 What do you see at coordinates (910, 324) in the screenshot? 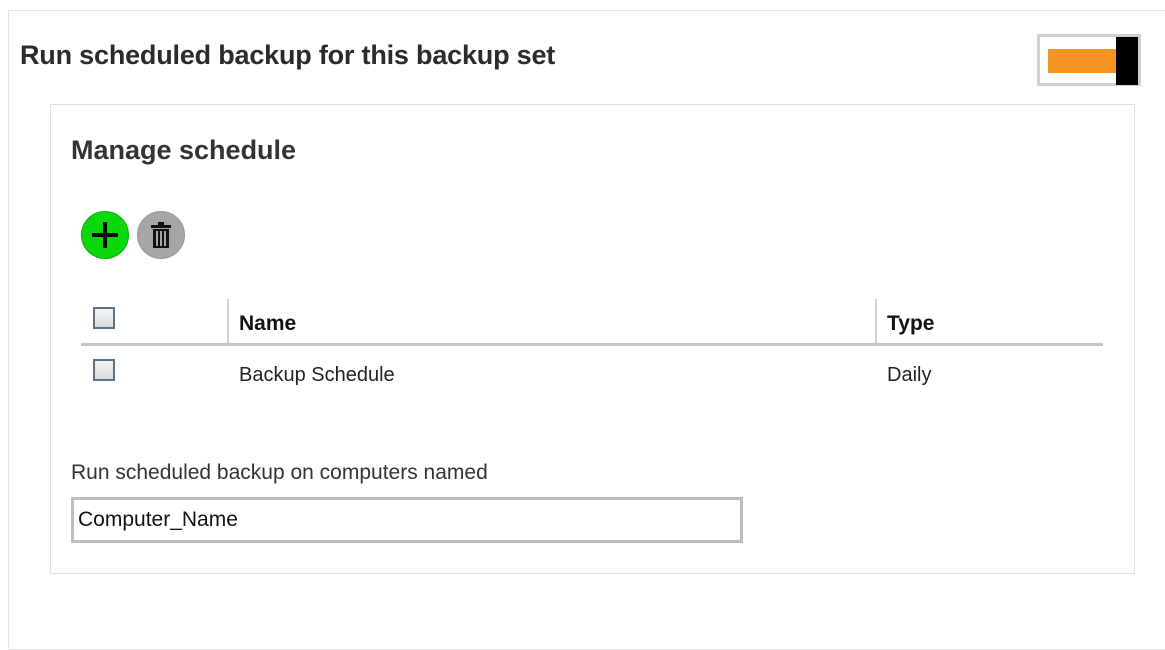
I see `column-header-type: Type` at bounding box center [910, 324].